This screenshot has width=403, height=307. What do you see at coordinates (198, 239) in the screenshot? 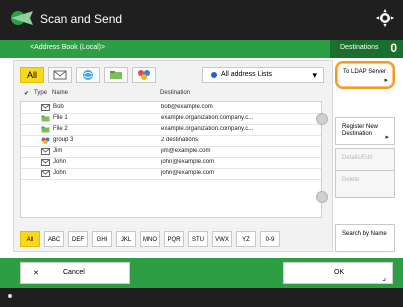
I see `alpha-stu: STU` at bounding box center [198, 239].